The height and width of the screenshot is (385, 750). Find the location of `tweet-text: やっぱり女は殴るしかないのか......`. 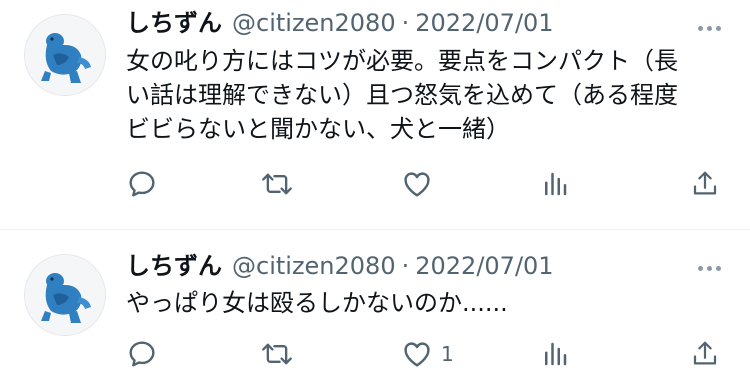

tweet-text: やっぱり女は殴るしかないのか...... is located at coordinates (317, 303).